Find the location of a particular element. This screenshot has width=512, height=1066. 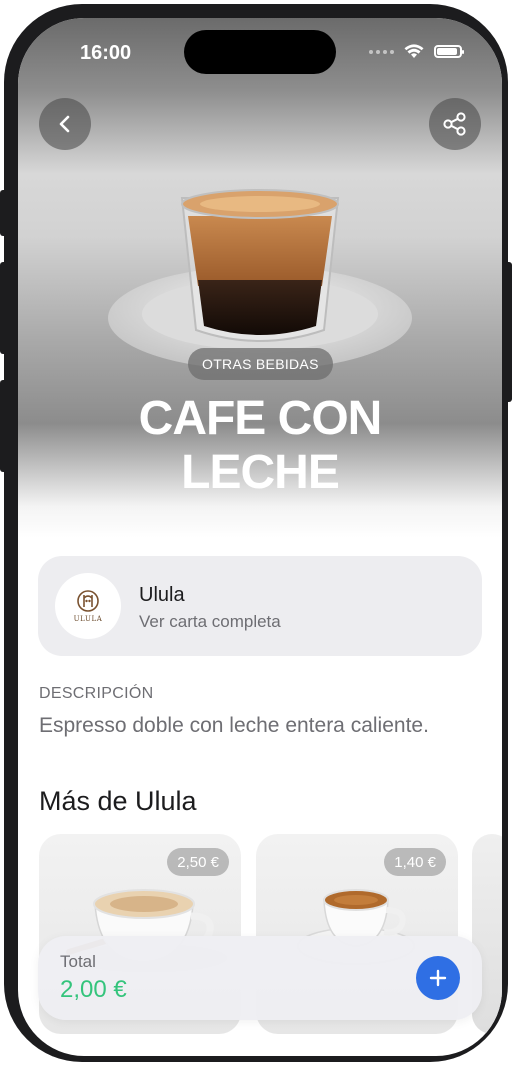

chevron-left-icon is located at coordinates (64, 124).